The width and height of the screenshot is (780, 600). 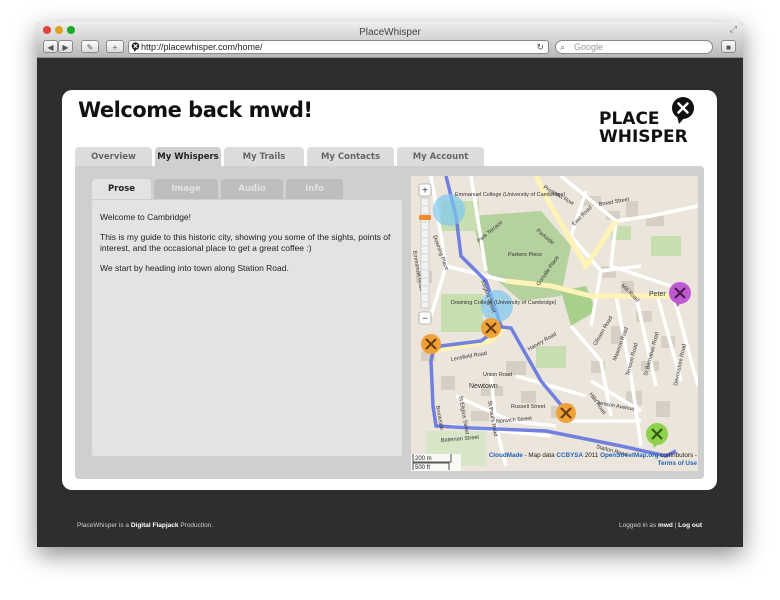 I want to click on logo-line2: WHISPER, so click(x=643, y=136).